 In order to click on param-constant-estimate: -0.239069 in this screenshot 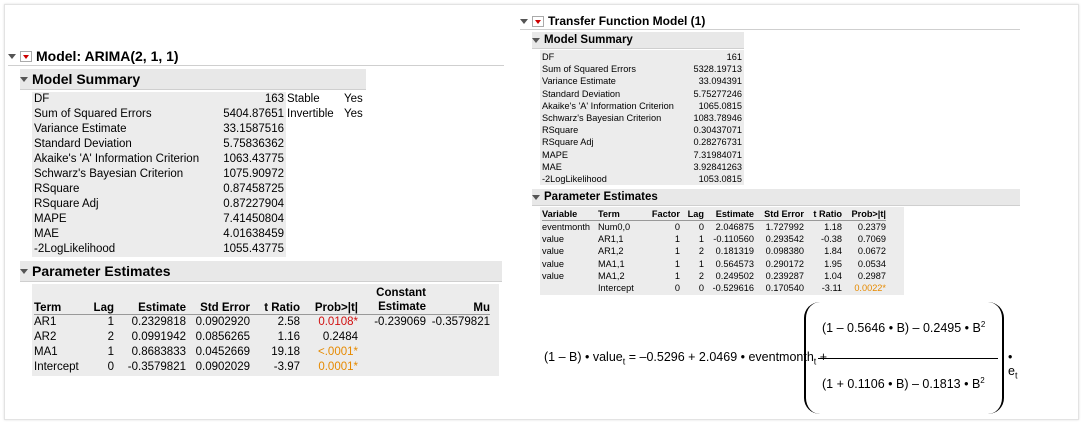, I will do `click(400, 322)`.